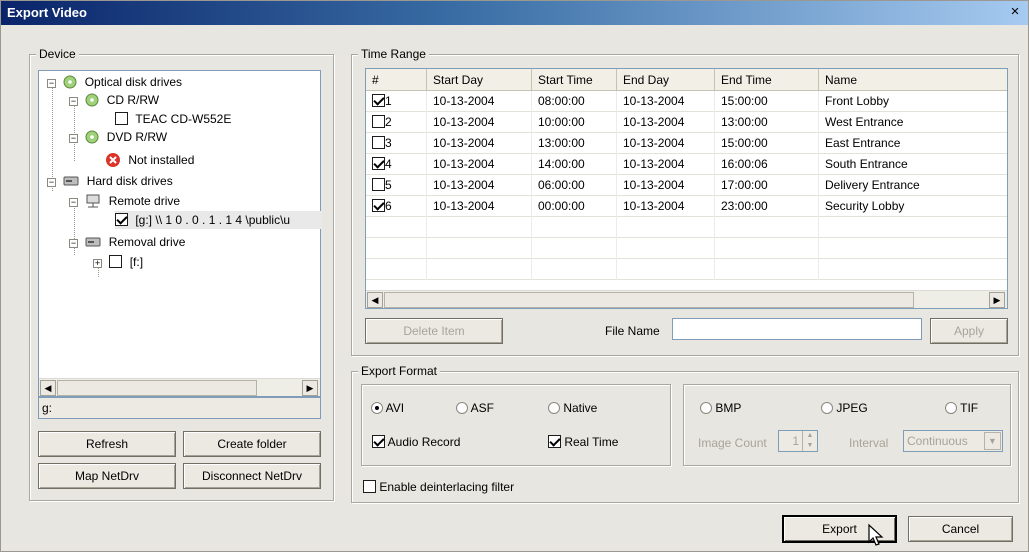  Describe the element at coordinates (554, 408) in the screenshot. I see `native-radio-dot` at that location.